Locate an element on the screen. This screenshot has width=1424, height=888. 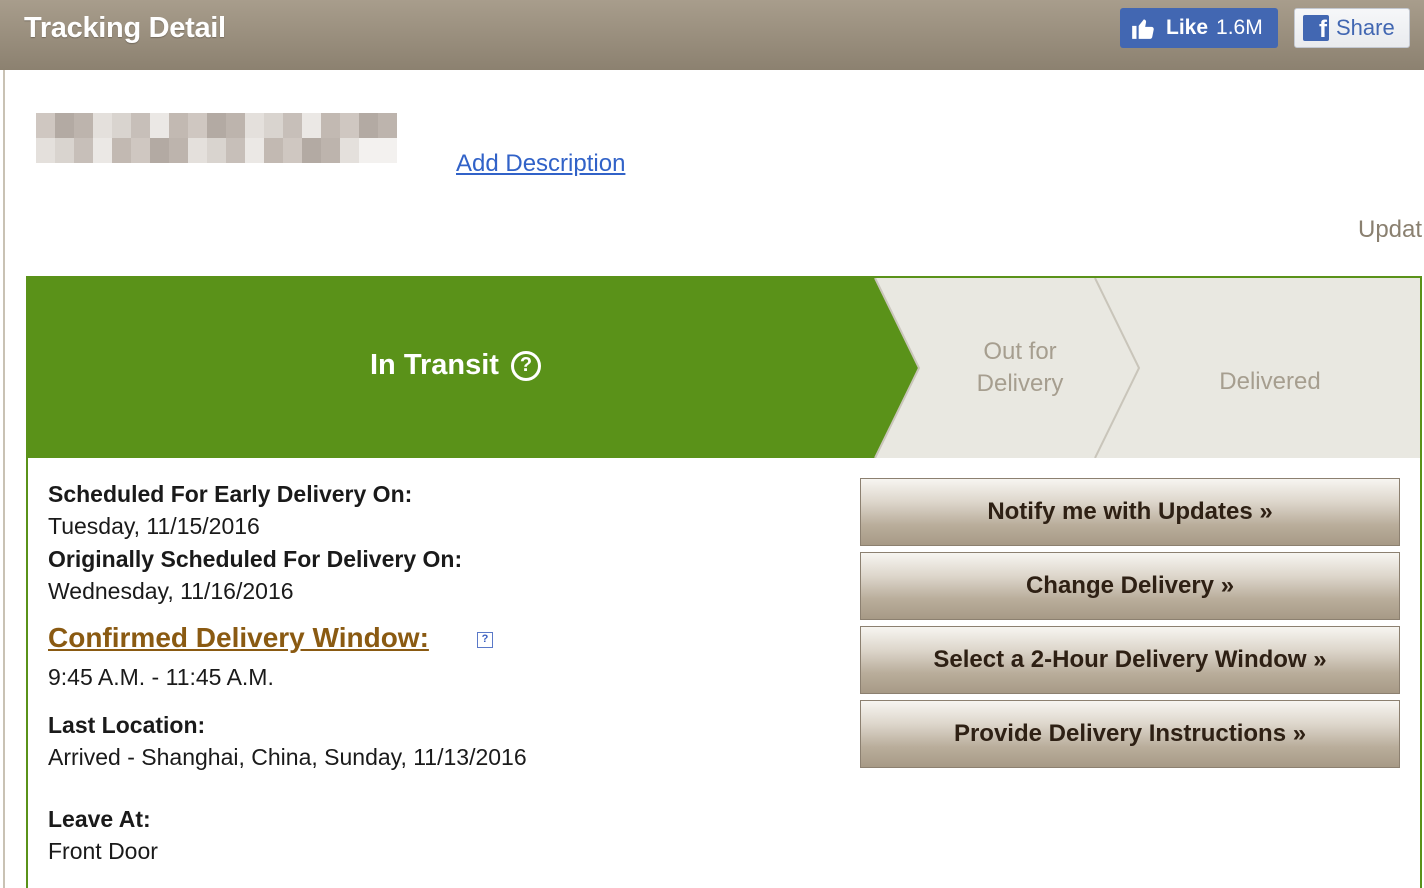
change-delivery-button: Change Delivery » is located at coordinates (1130, 586).